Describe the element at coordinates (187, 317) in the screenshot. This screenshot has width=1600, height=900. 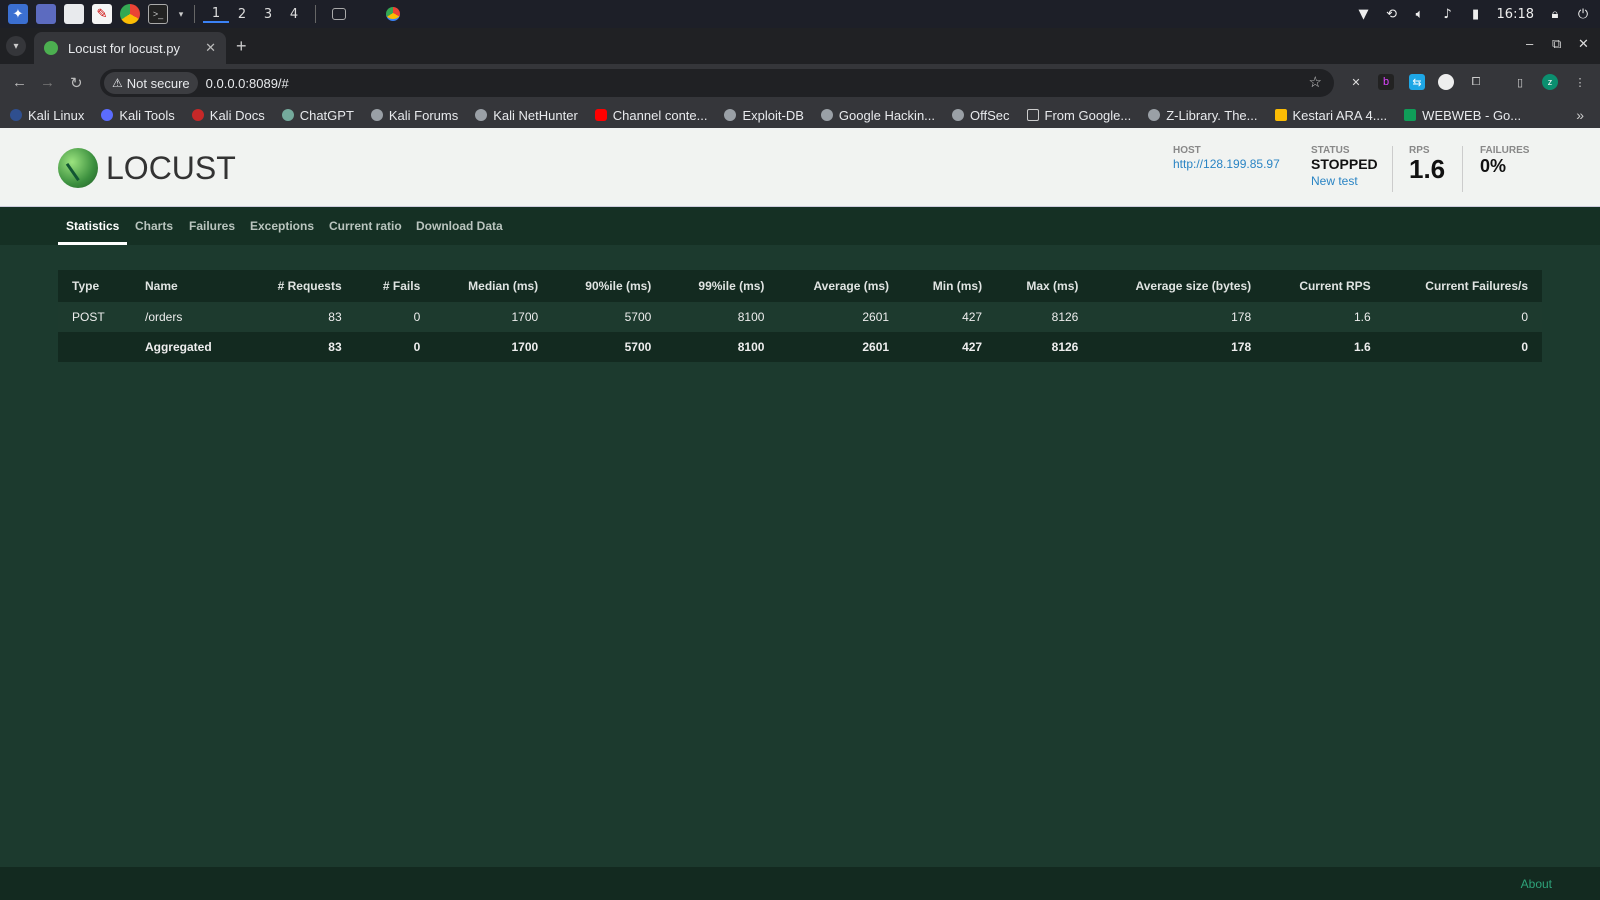
I see `table-cell: /orders` at that location.